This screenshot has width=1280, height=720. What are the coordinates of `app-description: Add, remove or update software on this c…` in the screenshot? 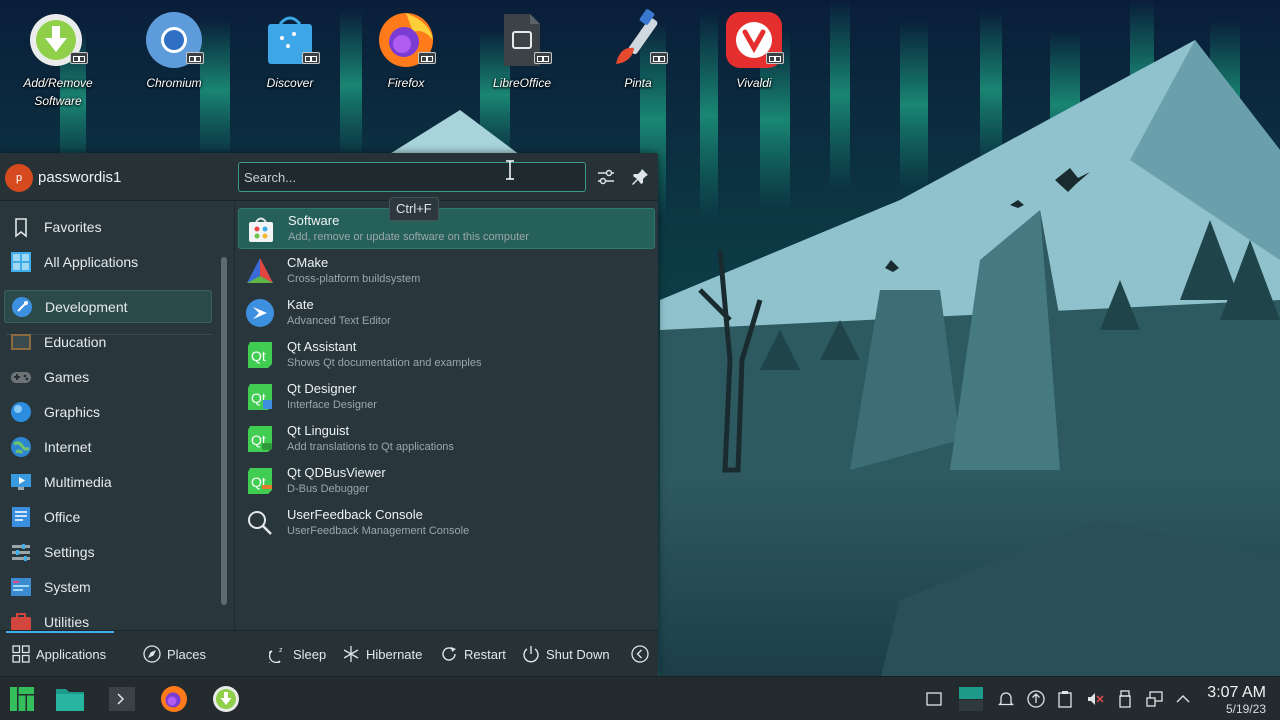 It's located at (408, 236).